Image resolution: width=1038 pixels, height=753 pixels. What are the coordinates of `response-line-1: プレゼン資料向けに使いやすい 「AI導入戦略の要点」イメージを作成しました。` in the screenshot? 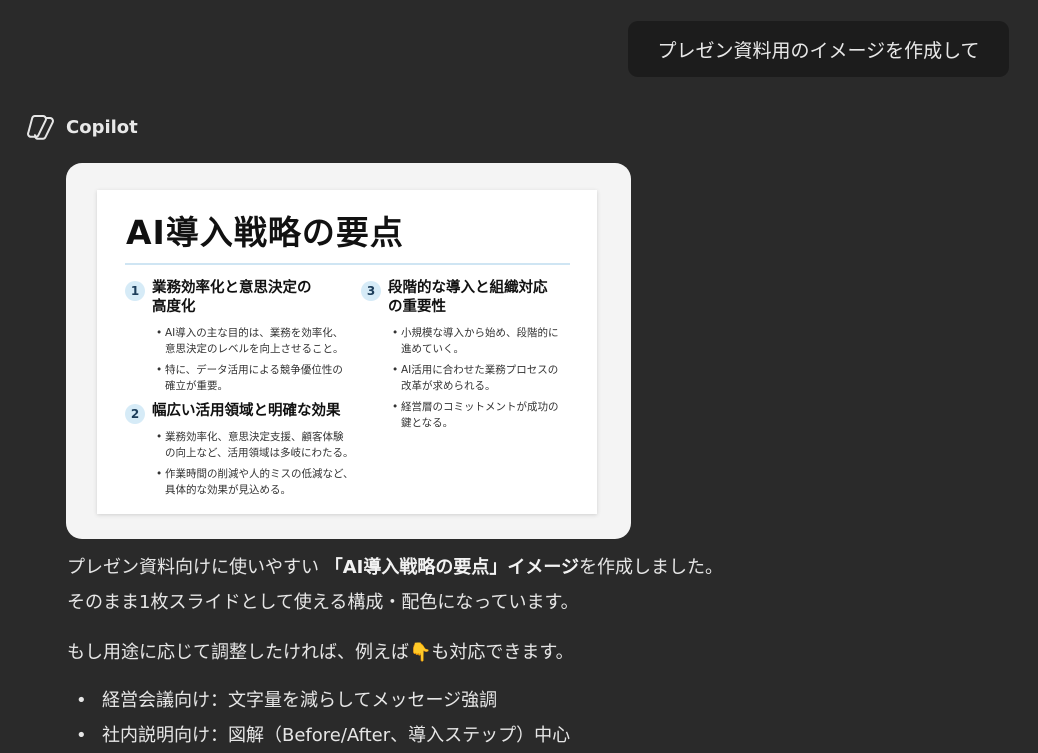 It's located at (395, 566).